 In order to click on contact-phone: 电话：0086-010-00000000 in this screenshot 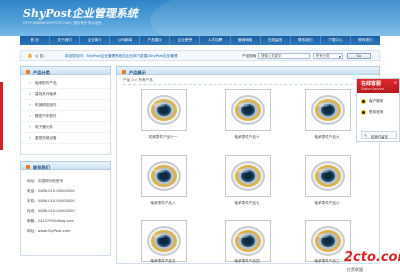, I will do `click(51, 191)`.